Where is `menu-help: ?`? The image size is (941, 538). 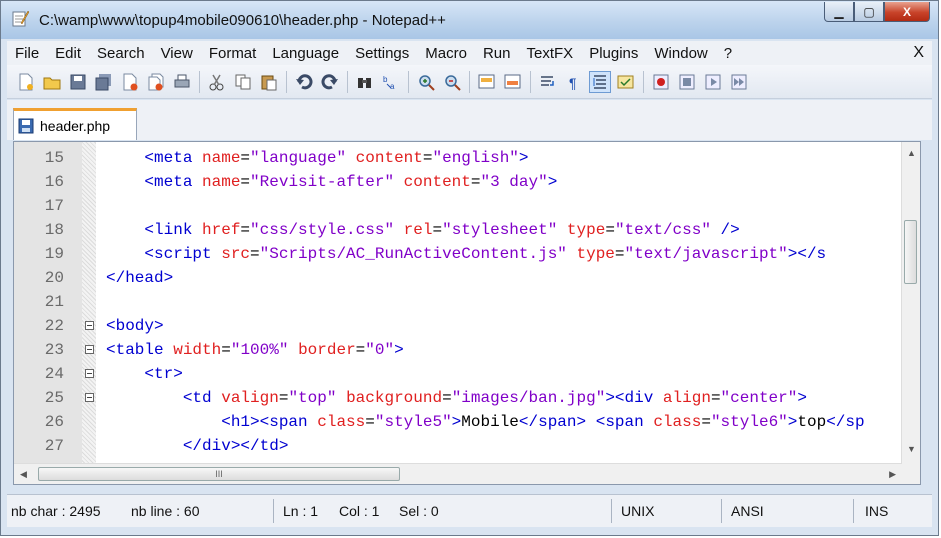
menu-help: ? is located at coordinates (728, 53).